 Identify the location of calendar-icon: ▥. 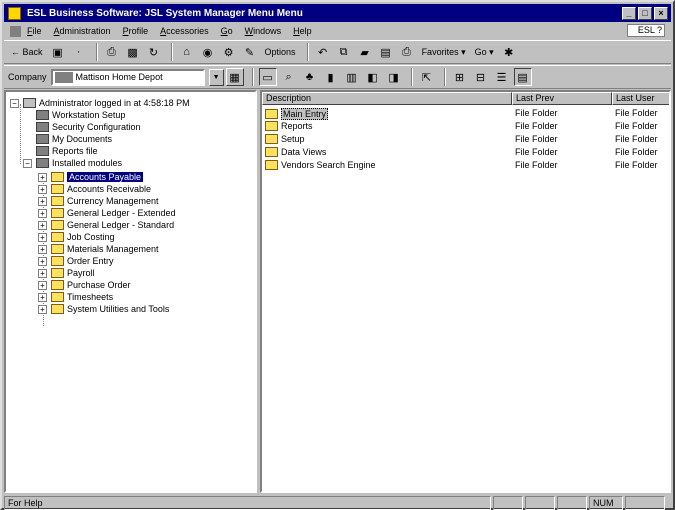
(352, 77).